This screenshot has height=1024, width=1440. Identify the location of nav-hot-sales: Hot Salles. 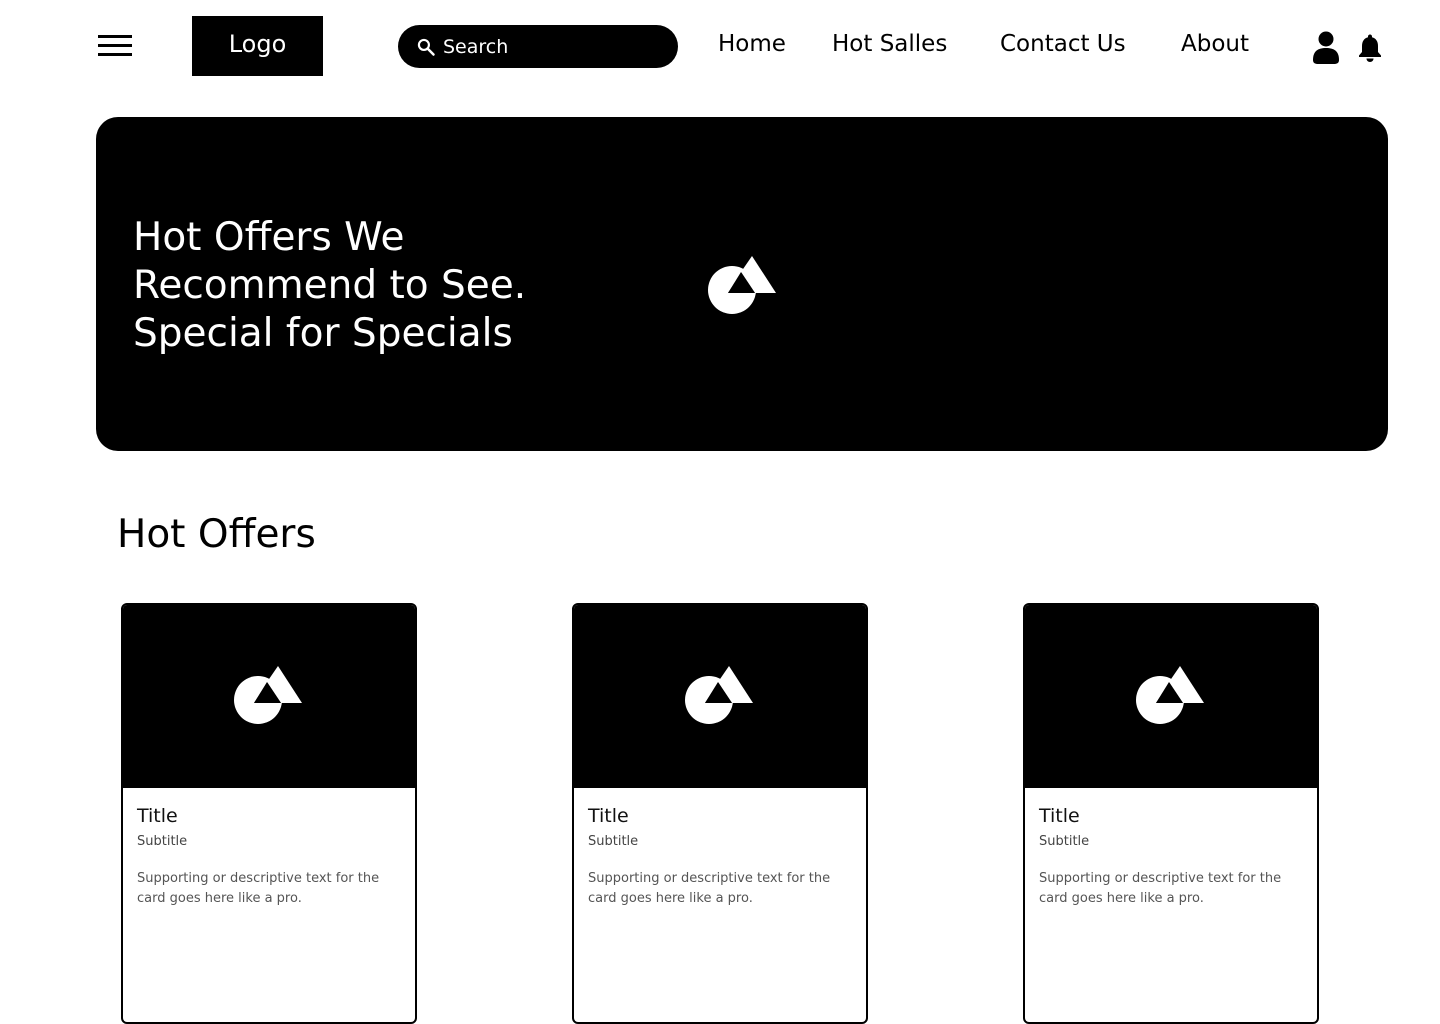
(889, 44).